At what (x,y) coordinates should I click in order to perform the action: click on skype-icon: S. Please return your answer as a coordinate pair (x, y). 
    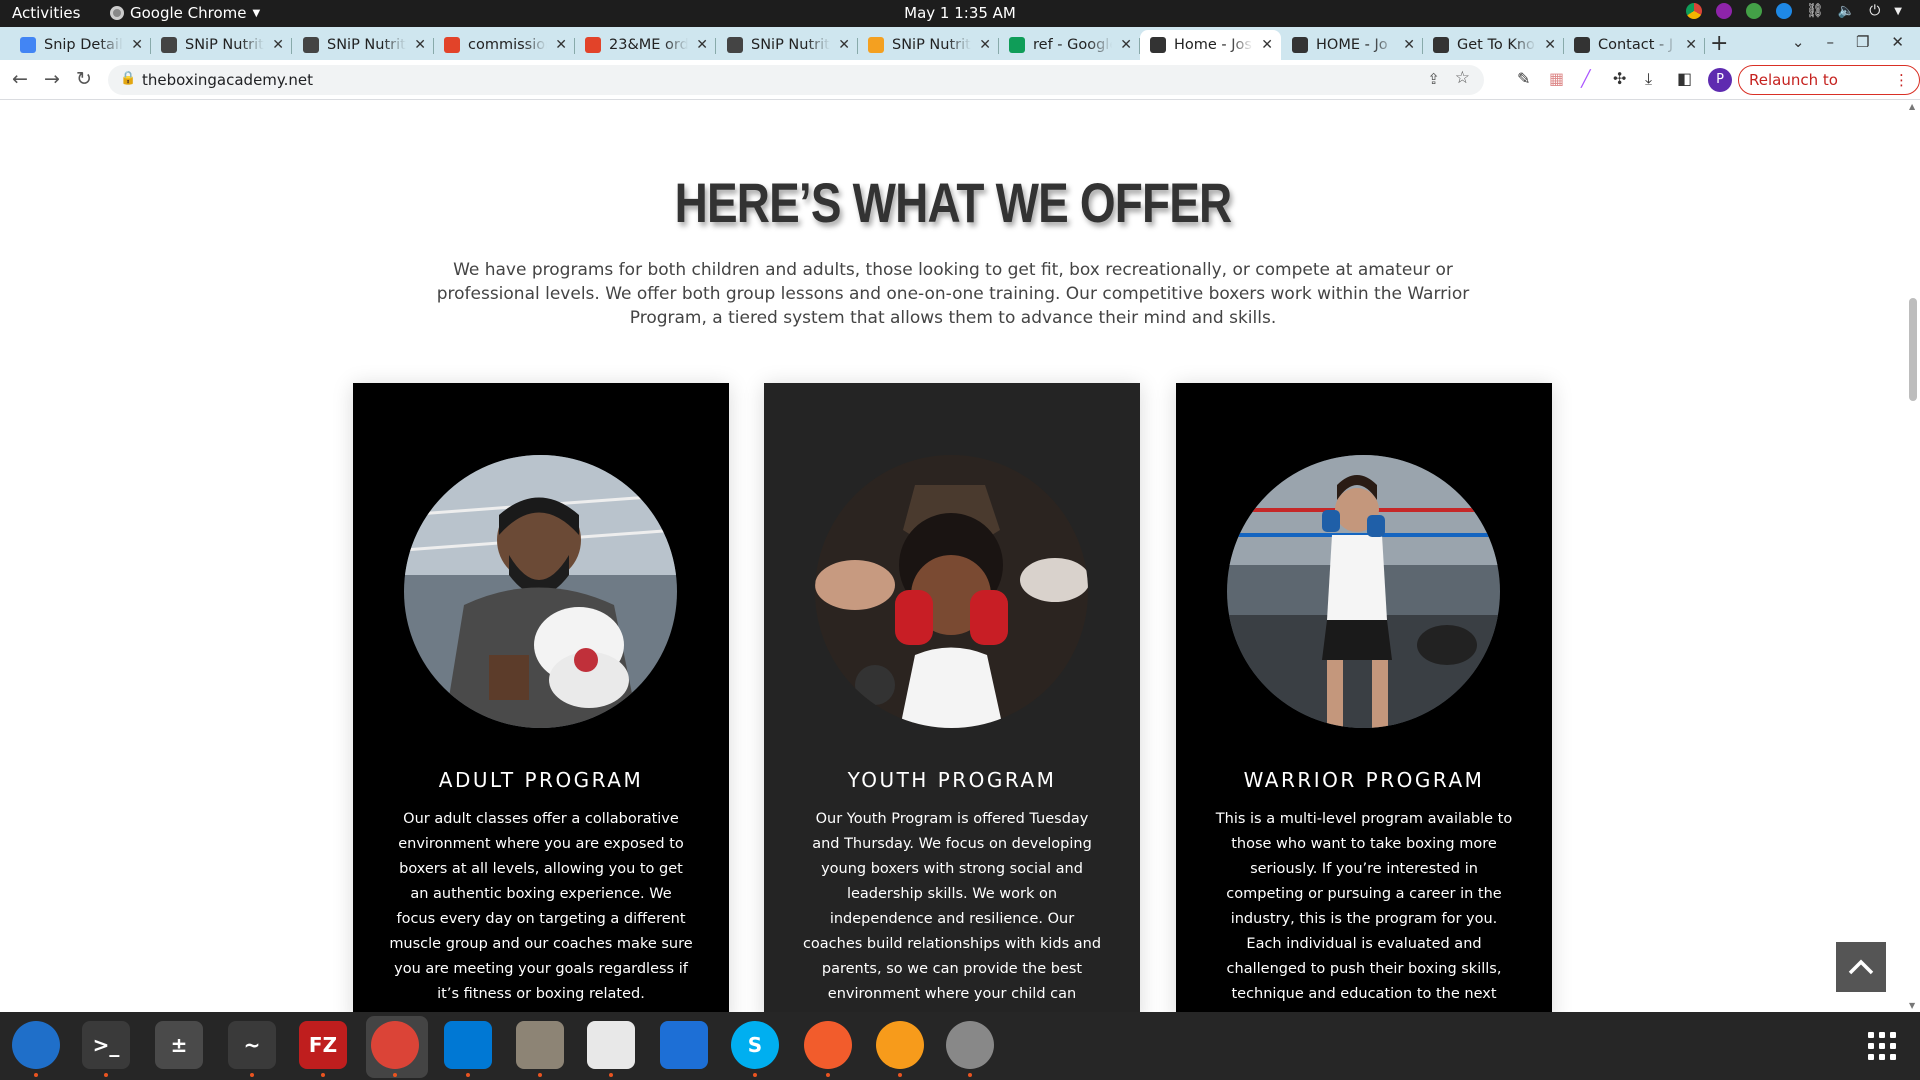
    Looking at the image, I should click on (755, 1049).